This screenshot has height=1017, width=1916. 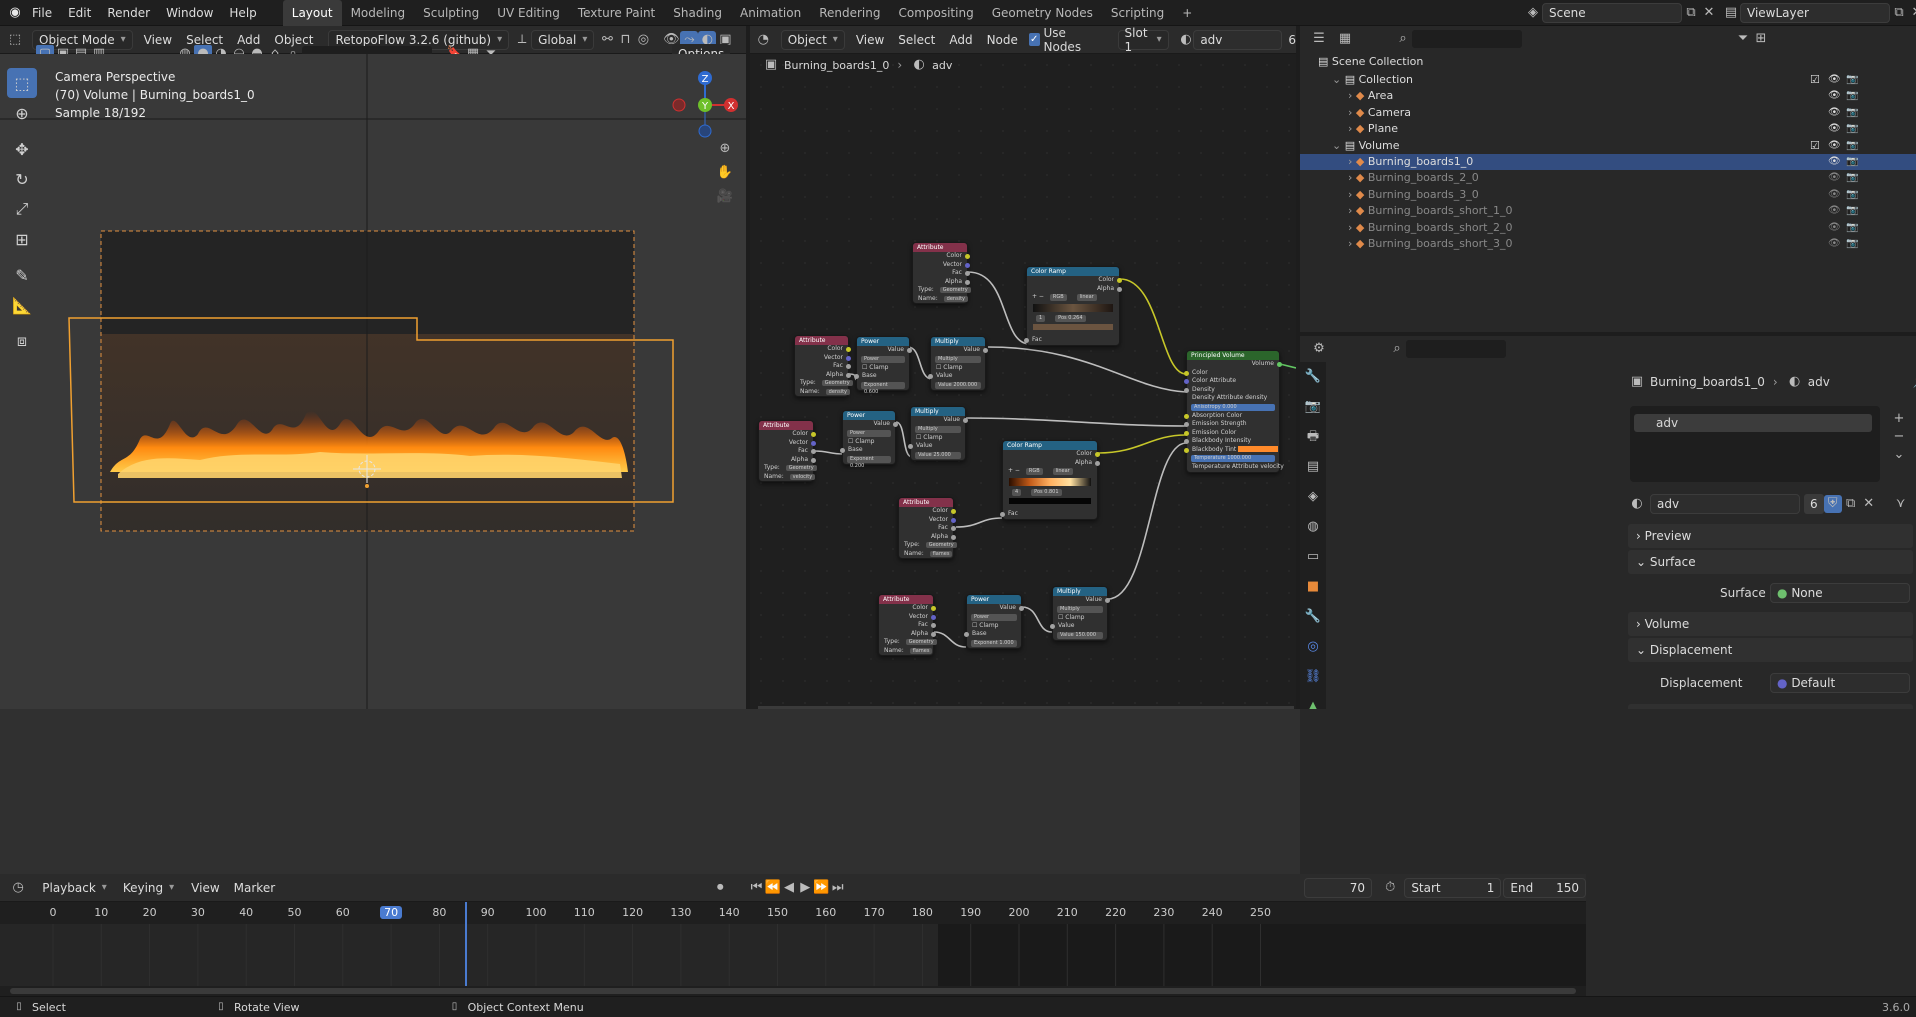 I want to click on modifier-tab-icon: 🔧, so click(x=1313, y=617).